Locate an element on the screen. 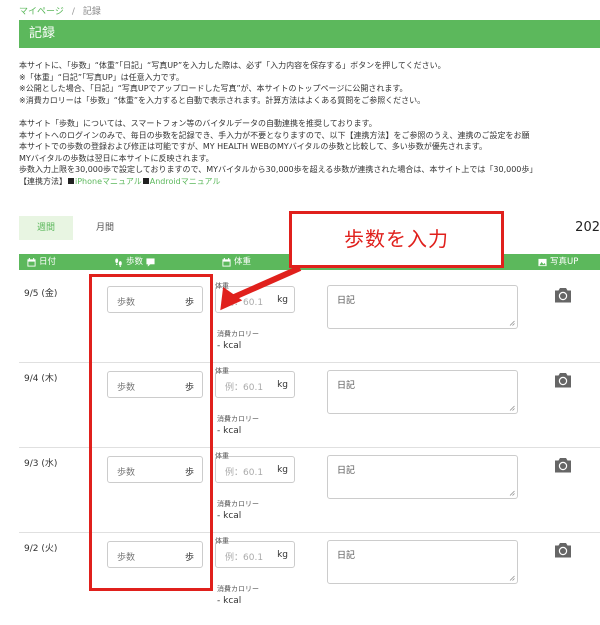  header-photo: 写真UP is located at coordinates (558, 262).